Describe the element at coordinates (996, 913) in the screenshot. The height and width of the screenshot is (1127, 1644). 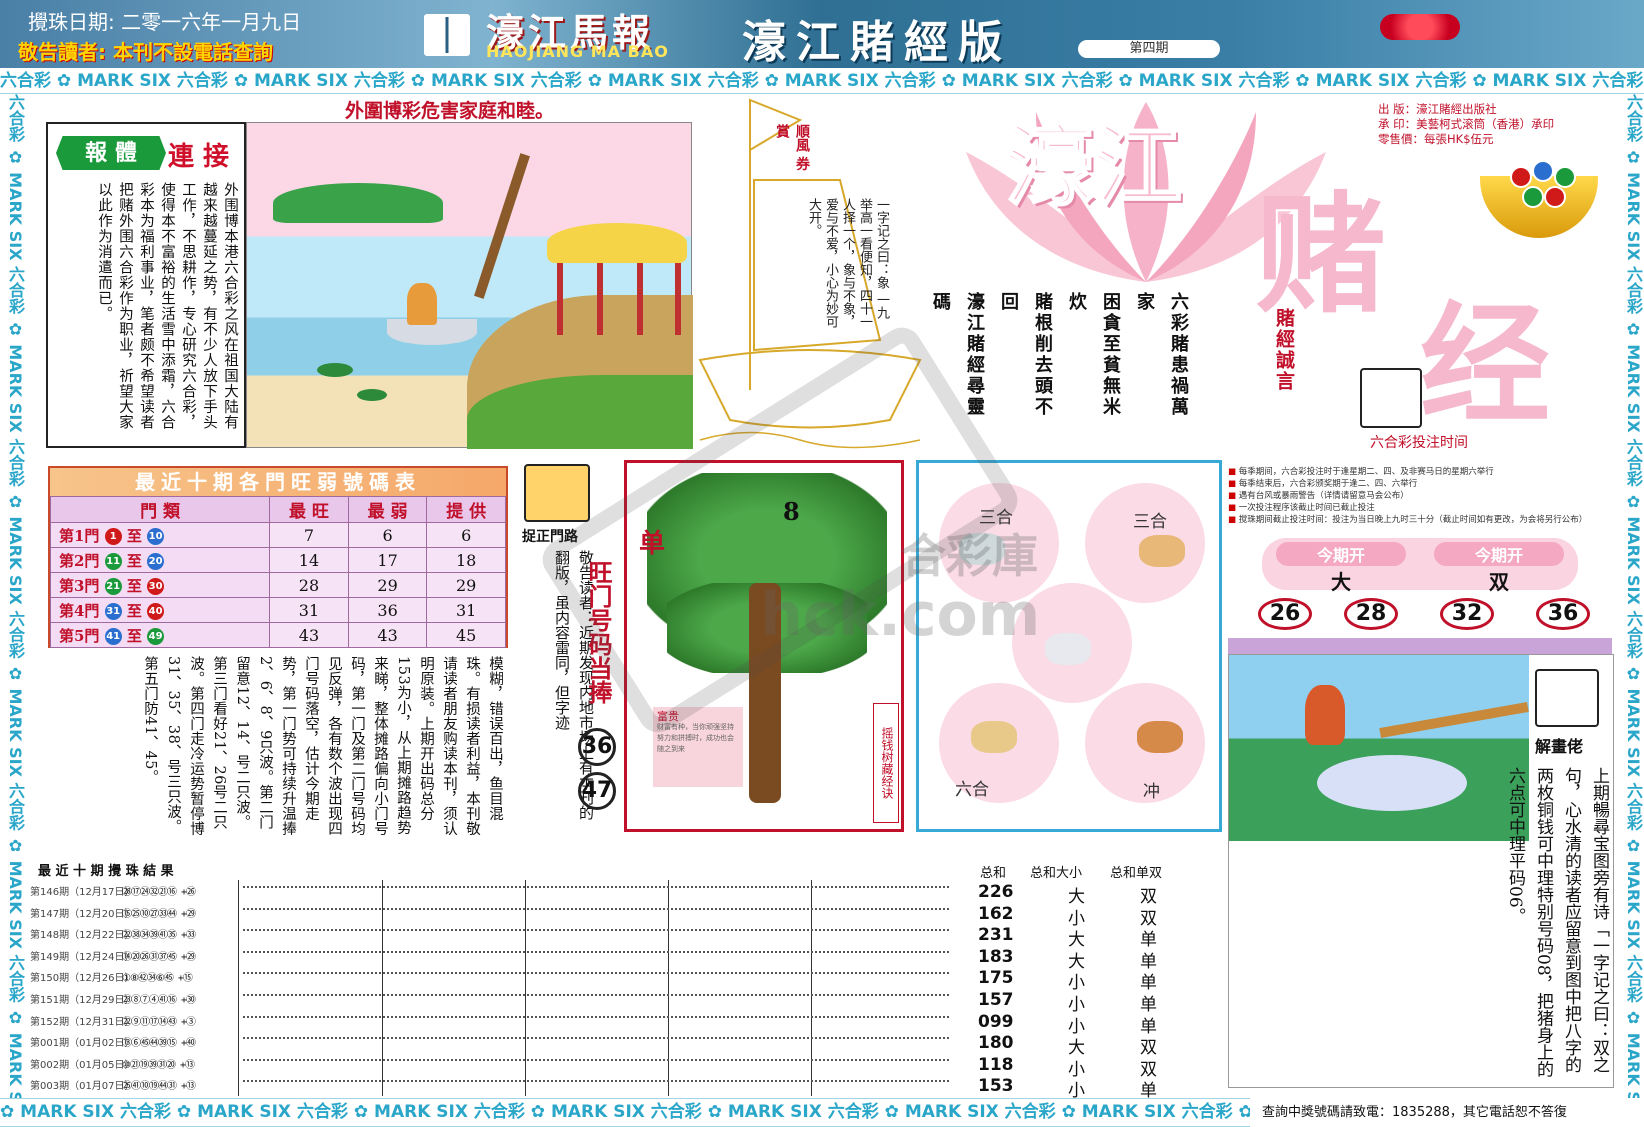
I see `sum-value: 162` at that location.